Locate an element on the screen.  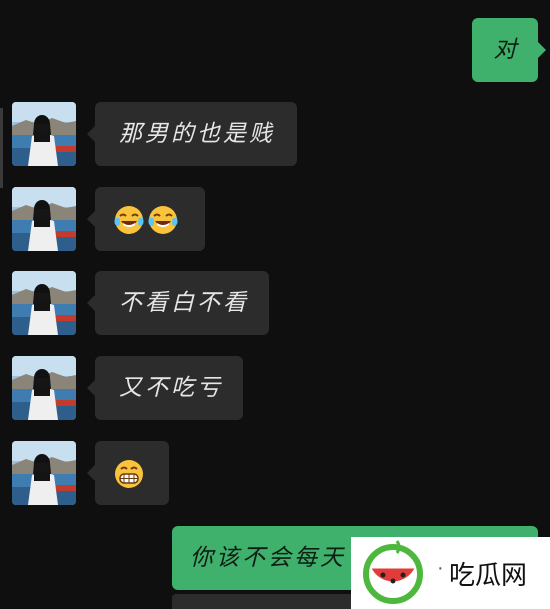
incoming-message-bubble: 那男的也是贱 is located at coordinates (192, 134).